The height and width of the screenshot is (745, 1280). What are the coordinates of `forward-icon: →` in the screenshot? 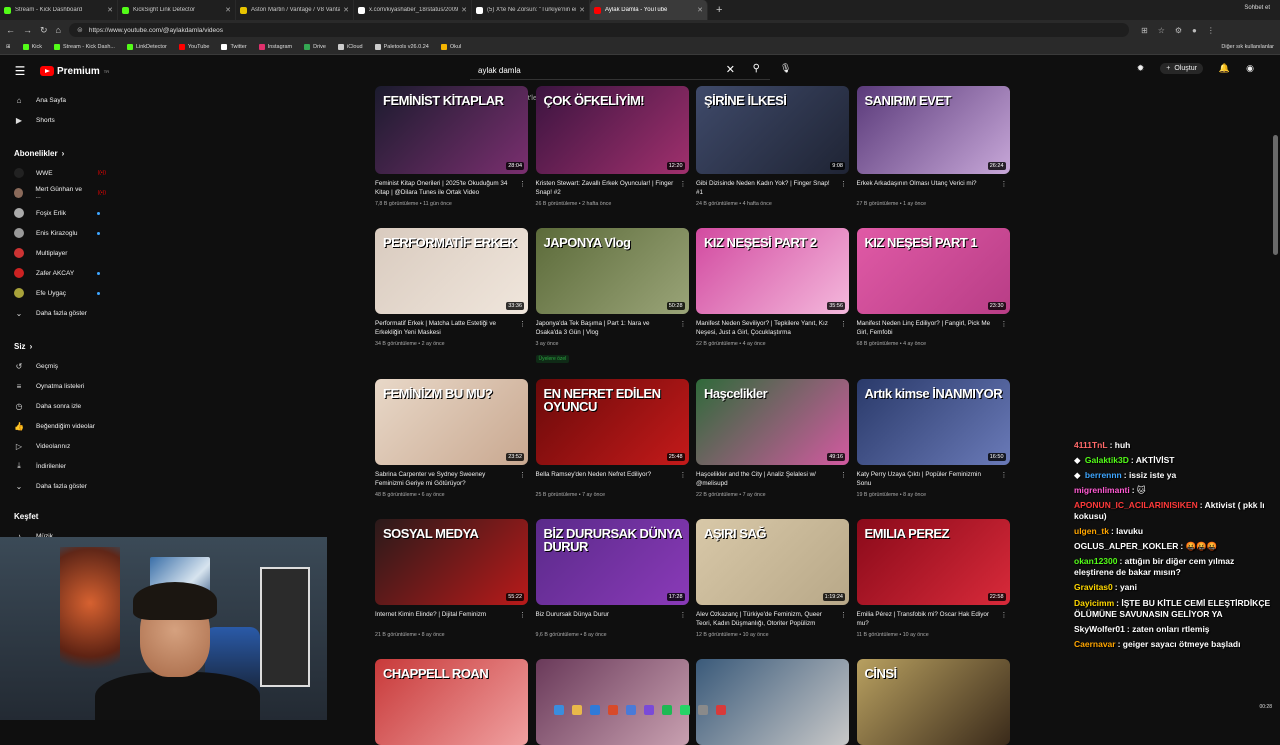 It's located at (27, 30).